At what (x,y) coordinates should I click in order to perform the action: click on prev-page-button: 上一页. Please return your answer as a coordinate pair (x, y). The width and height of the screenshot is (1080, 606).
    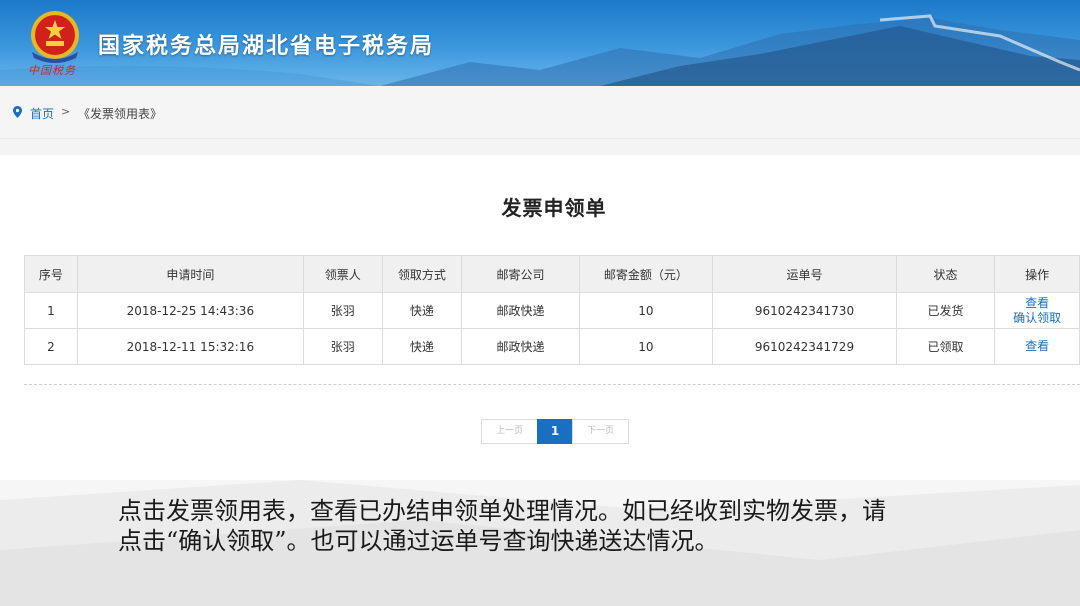
    Looking at the image, I should click on (509, 431).